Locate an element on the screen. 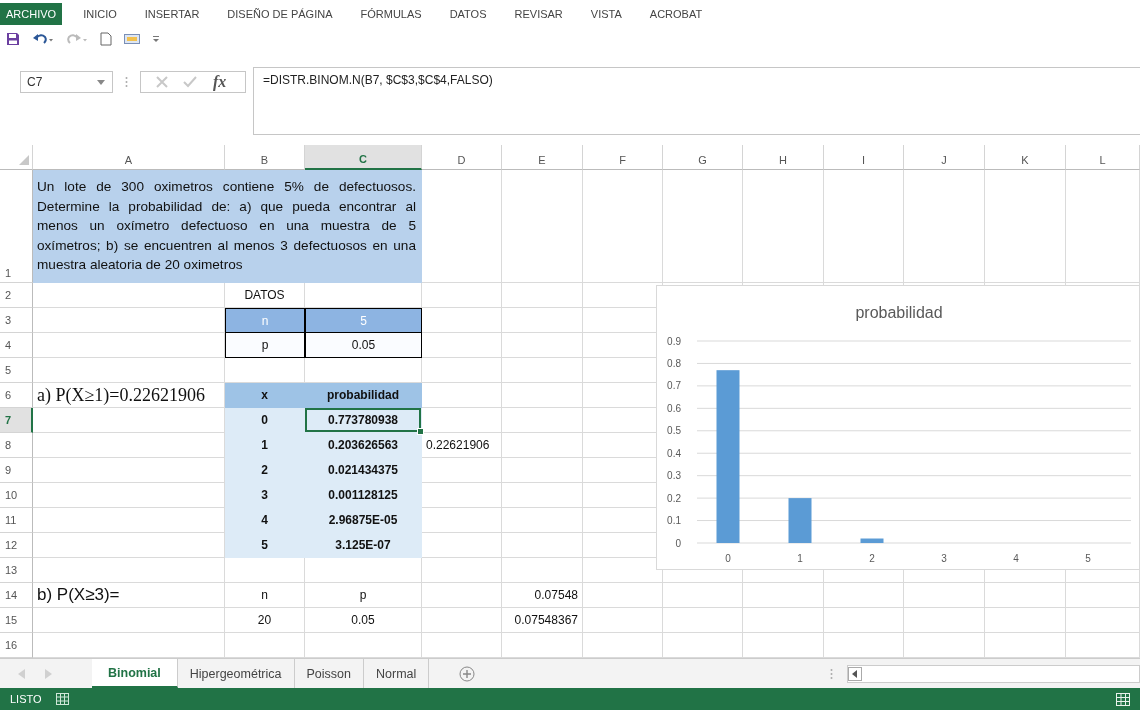  new-document-icon is located at coordinates (106, 39).